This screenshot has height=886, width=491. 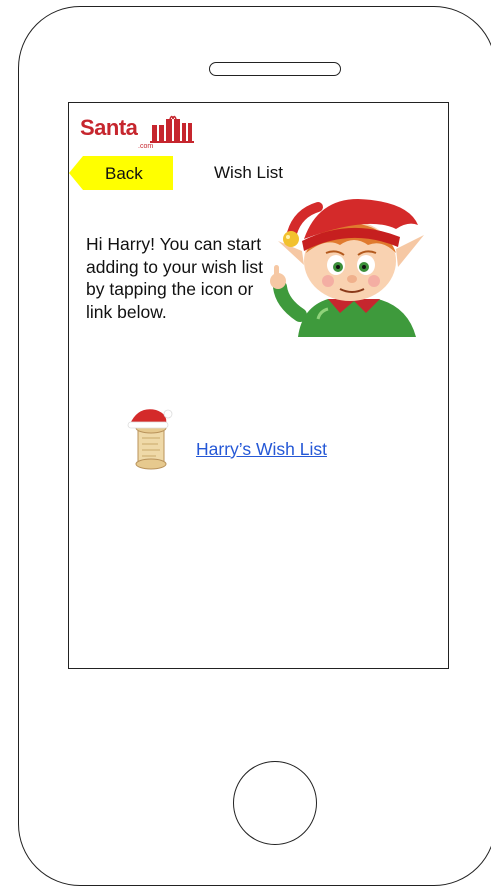 I want to click on wishlist-link: Harry’s Wish List, so click(x=261, y=449).